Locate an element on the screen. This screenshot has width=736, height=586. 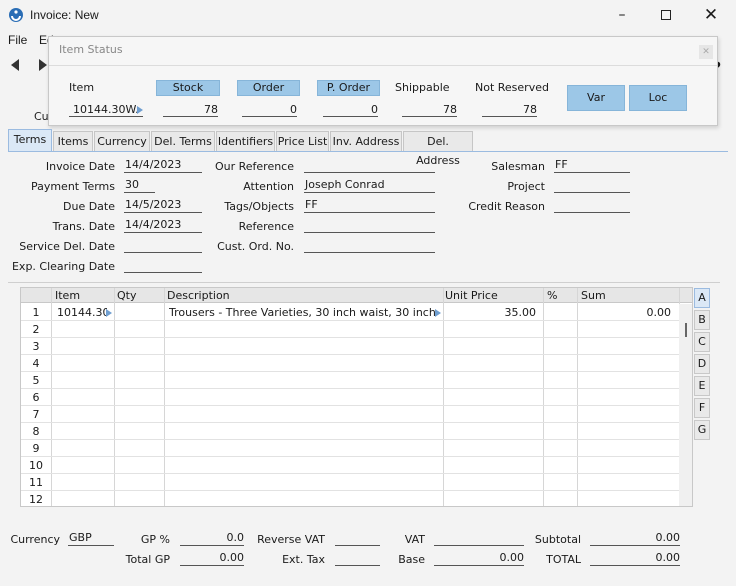
row-number: 1 is located at coordinates (36, 312).